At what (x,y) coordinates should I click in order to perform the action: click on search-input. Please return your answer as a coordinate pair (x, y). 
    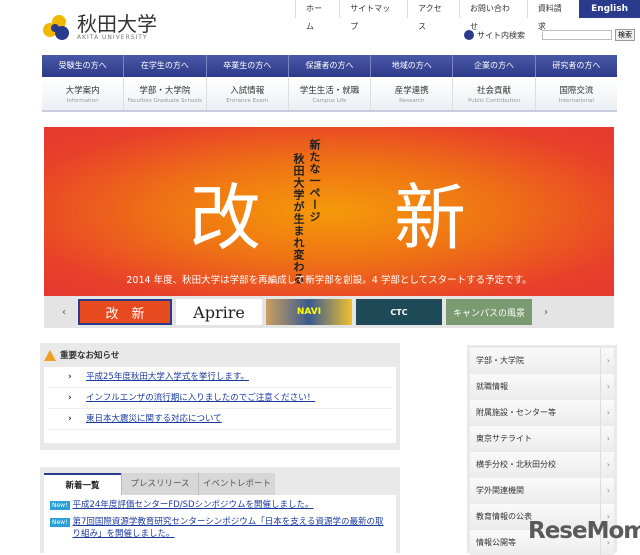
    Looking at the image, I should click on (577, 35).